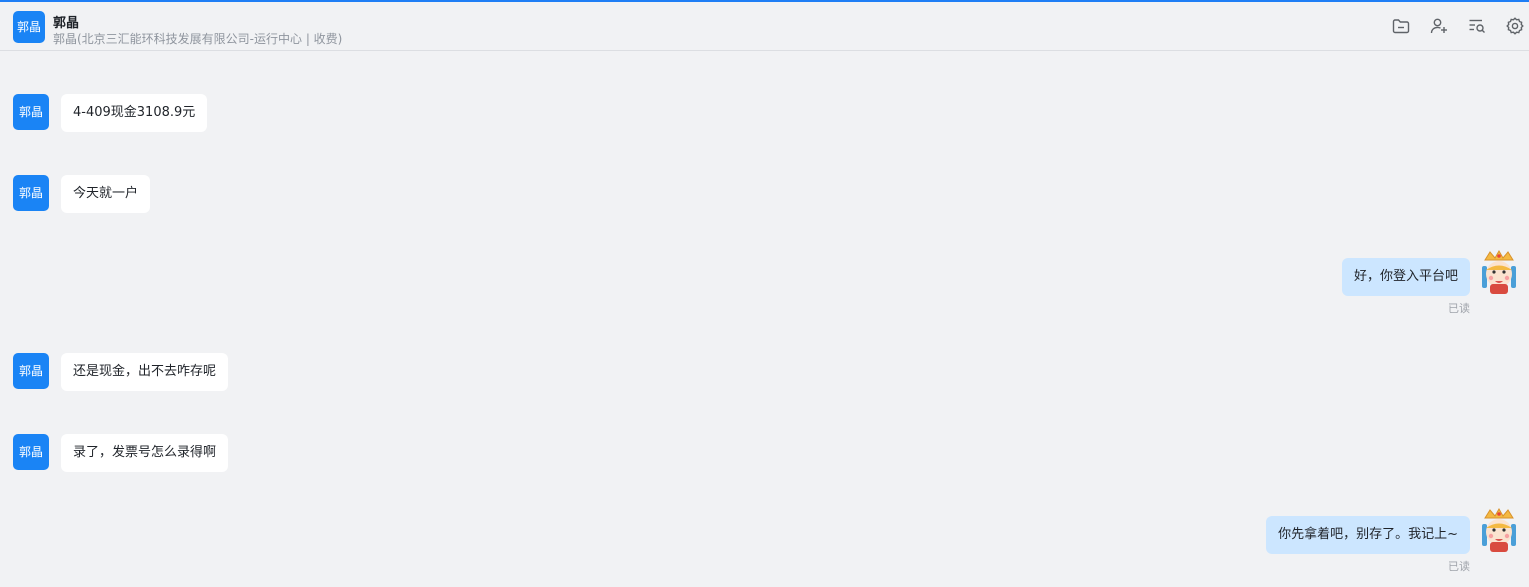  I want to click on message-bubble: 4-409现金3108.9元, so click(134, 113).